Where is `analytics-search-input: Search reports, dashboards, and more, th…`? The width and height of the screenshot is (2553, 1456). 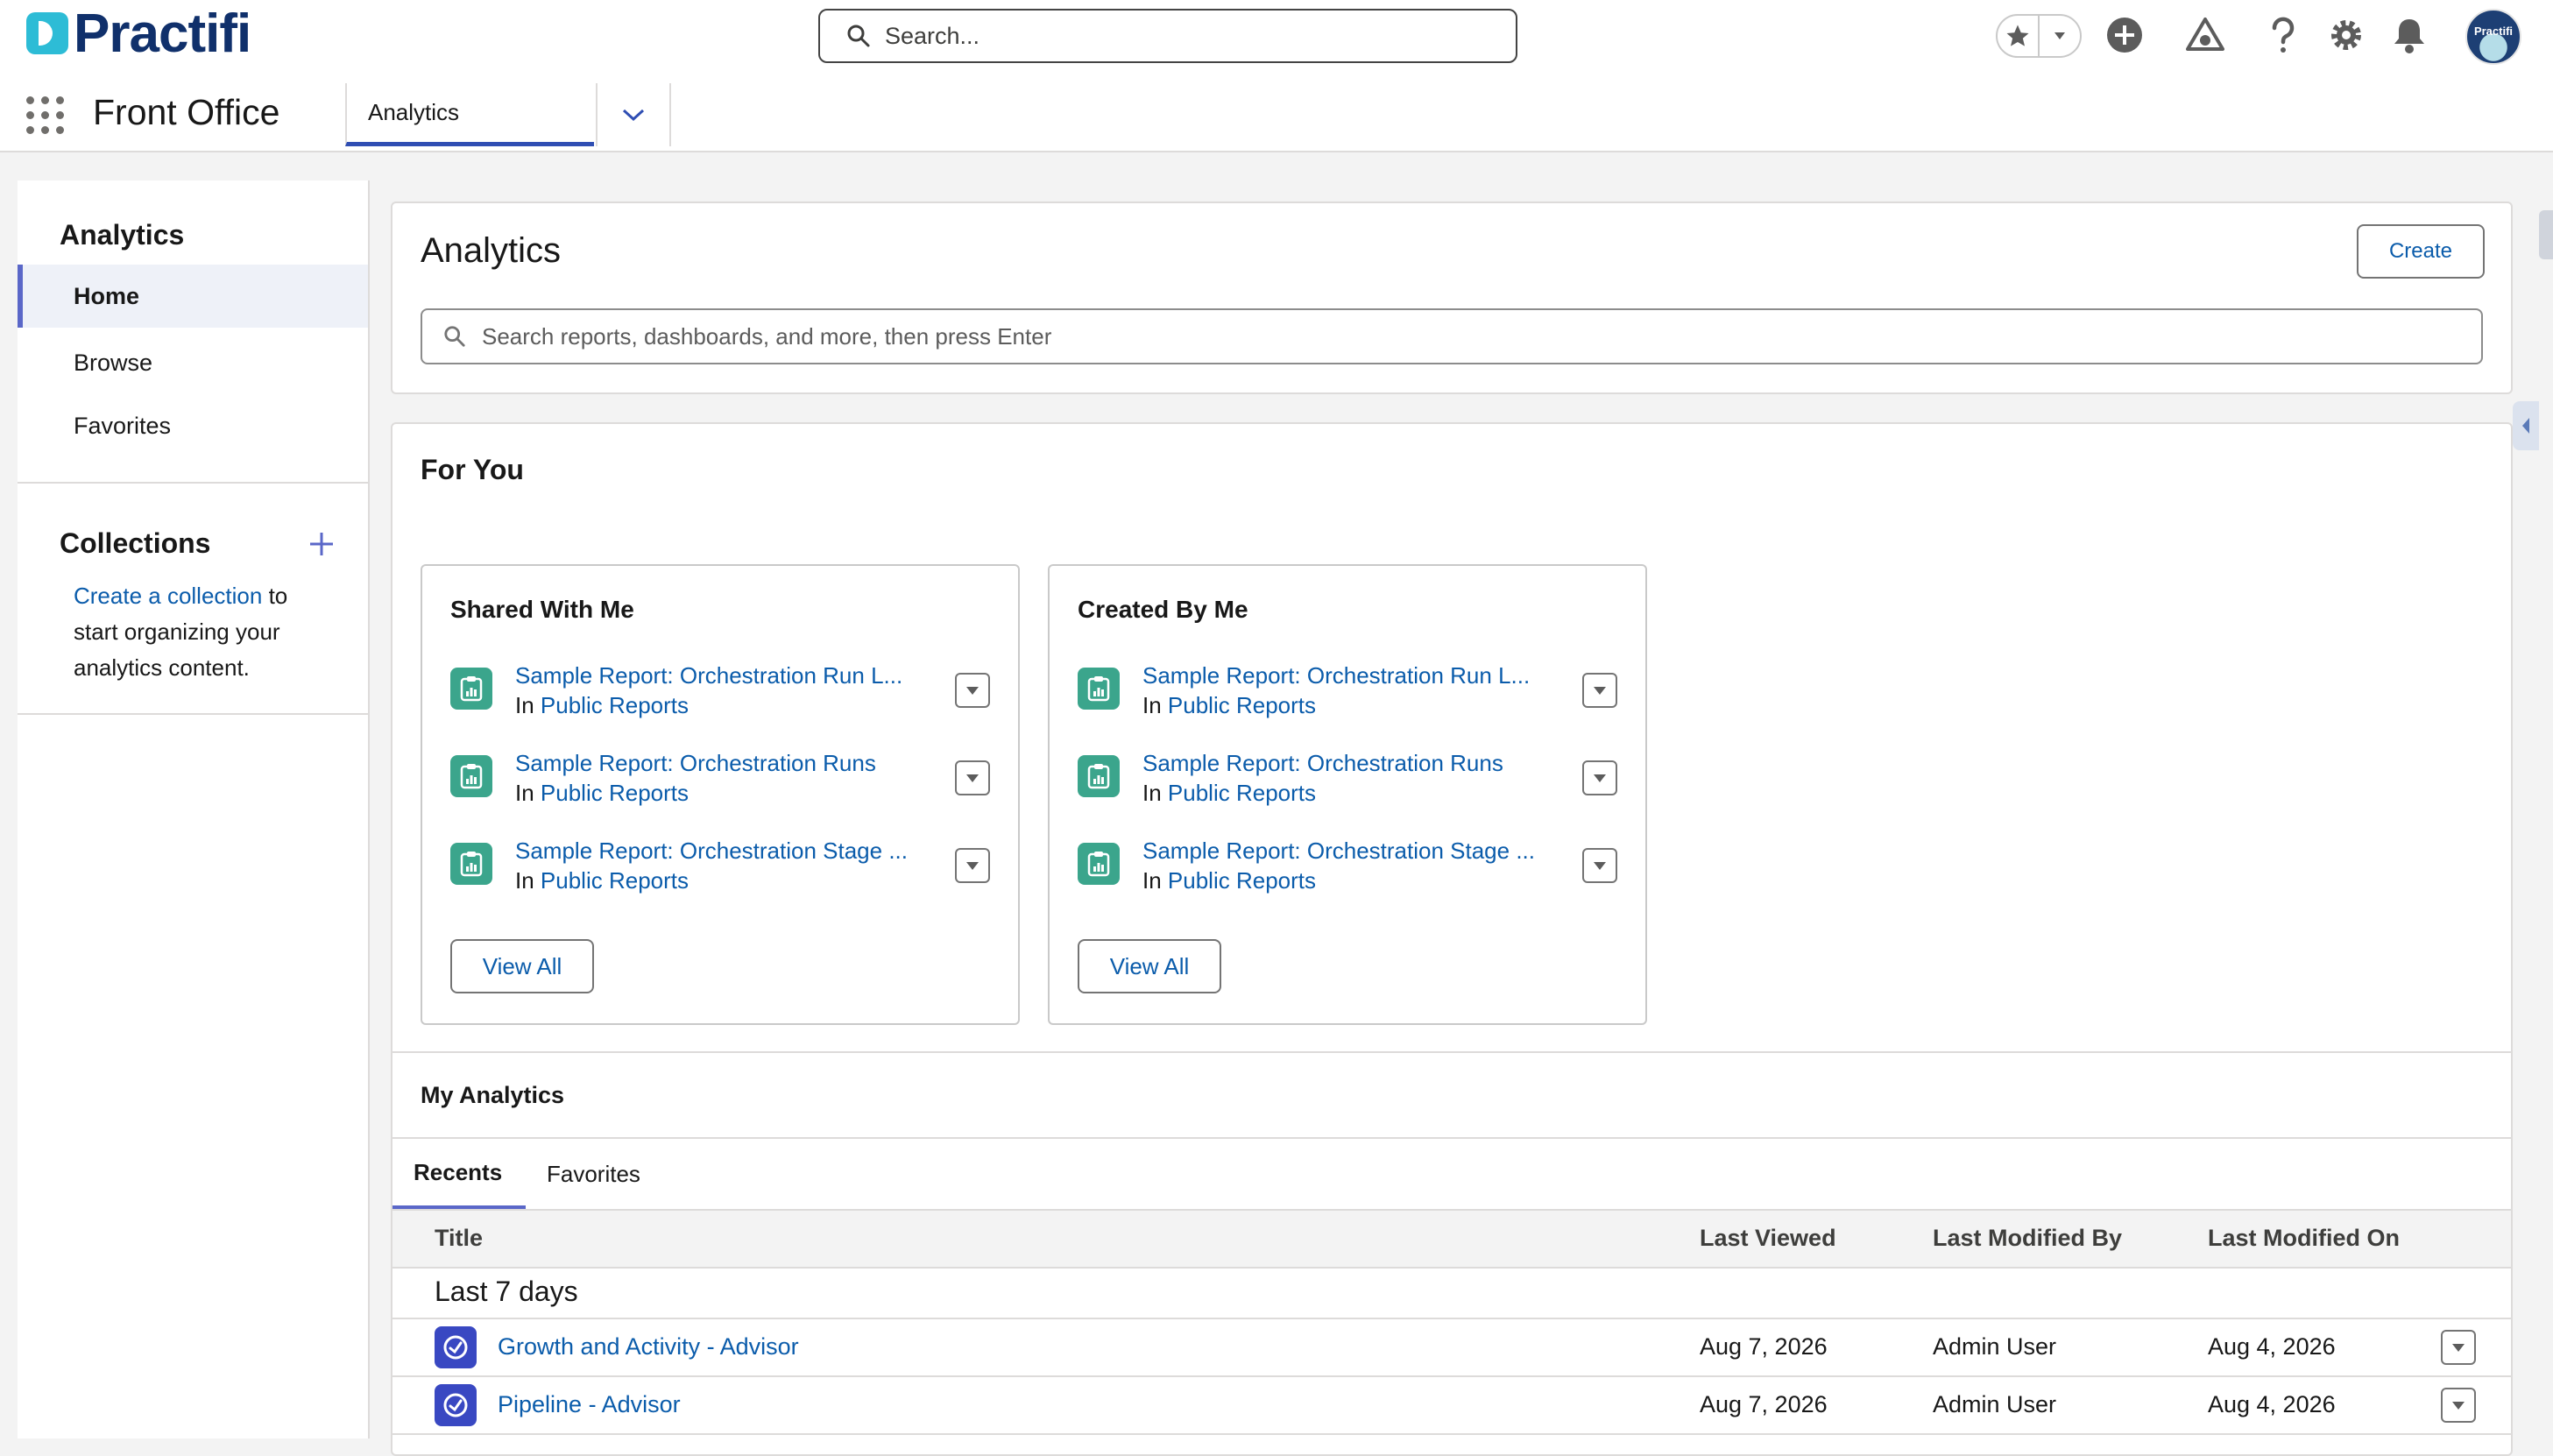
analytics-search-input: Search reports, dashboards, and more, th… is located at coordinates (1452, 336).